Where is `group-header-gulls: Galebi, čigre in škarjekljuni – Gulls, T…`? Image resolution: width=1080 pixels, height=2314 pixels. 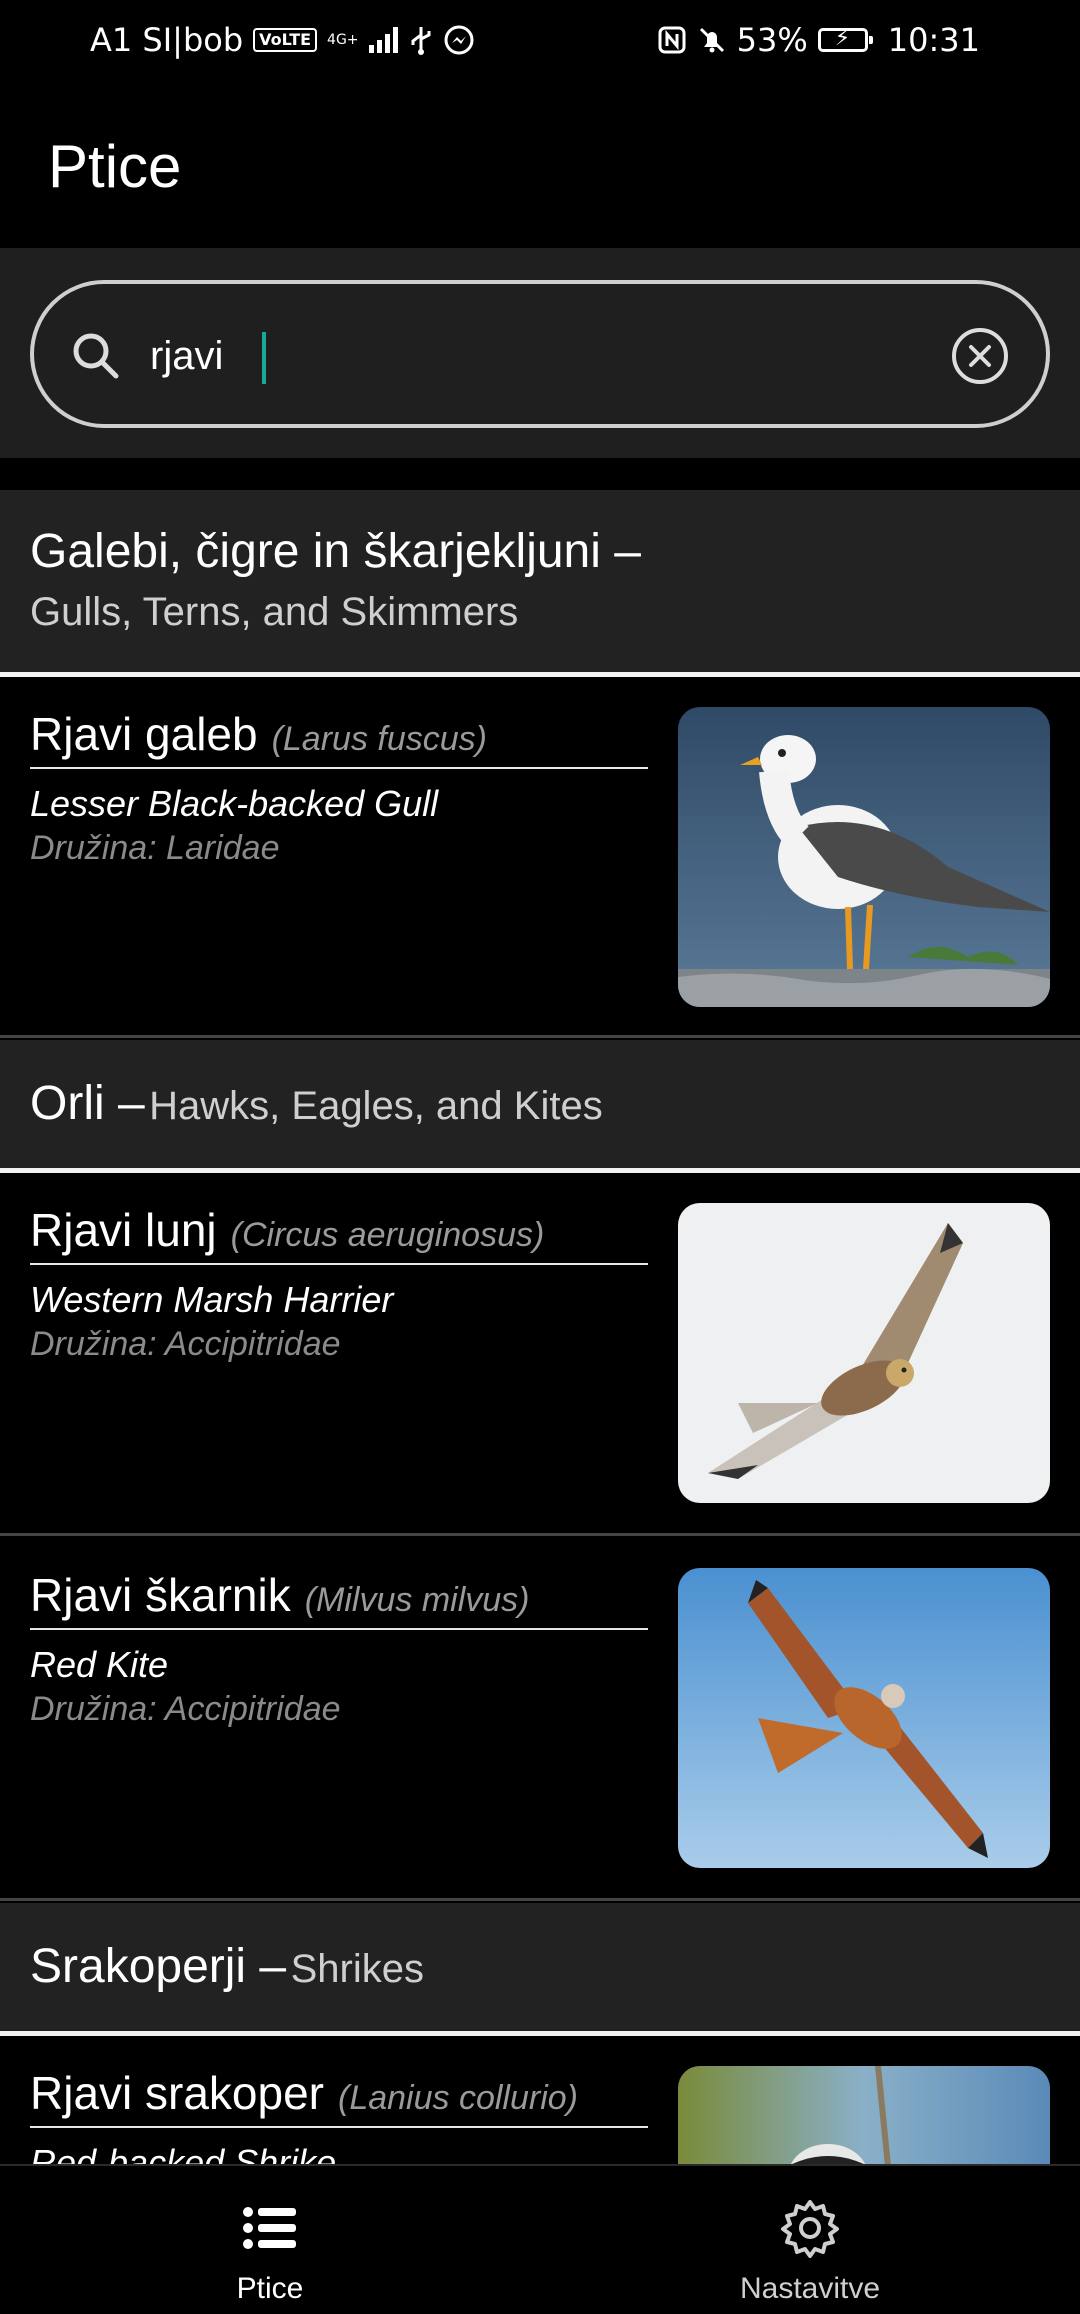 group-header-gulls: Galebi, čigre in škarjekljuni – Gulls, T… is located at coordinates (540, 581).